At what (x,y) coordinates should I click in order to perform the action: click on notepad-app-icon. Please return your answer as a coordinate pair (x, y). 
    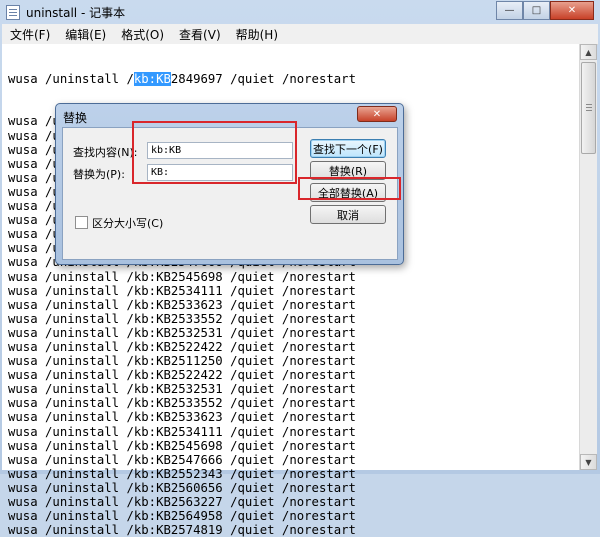
    Looking at the image, I should click on (13, 12).